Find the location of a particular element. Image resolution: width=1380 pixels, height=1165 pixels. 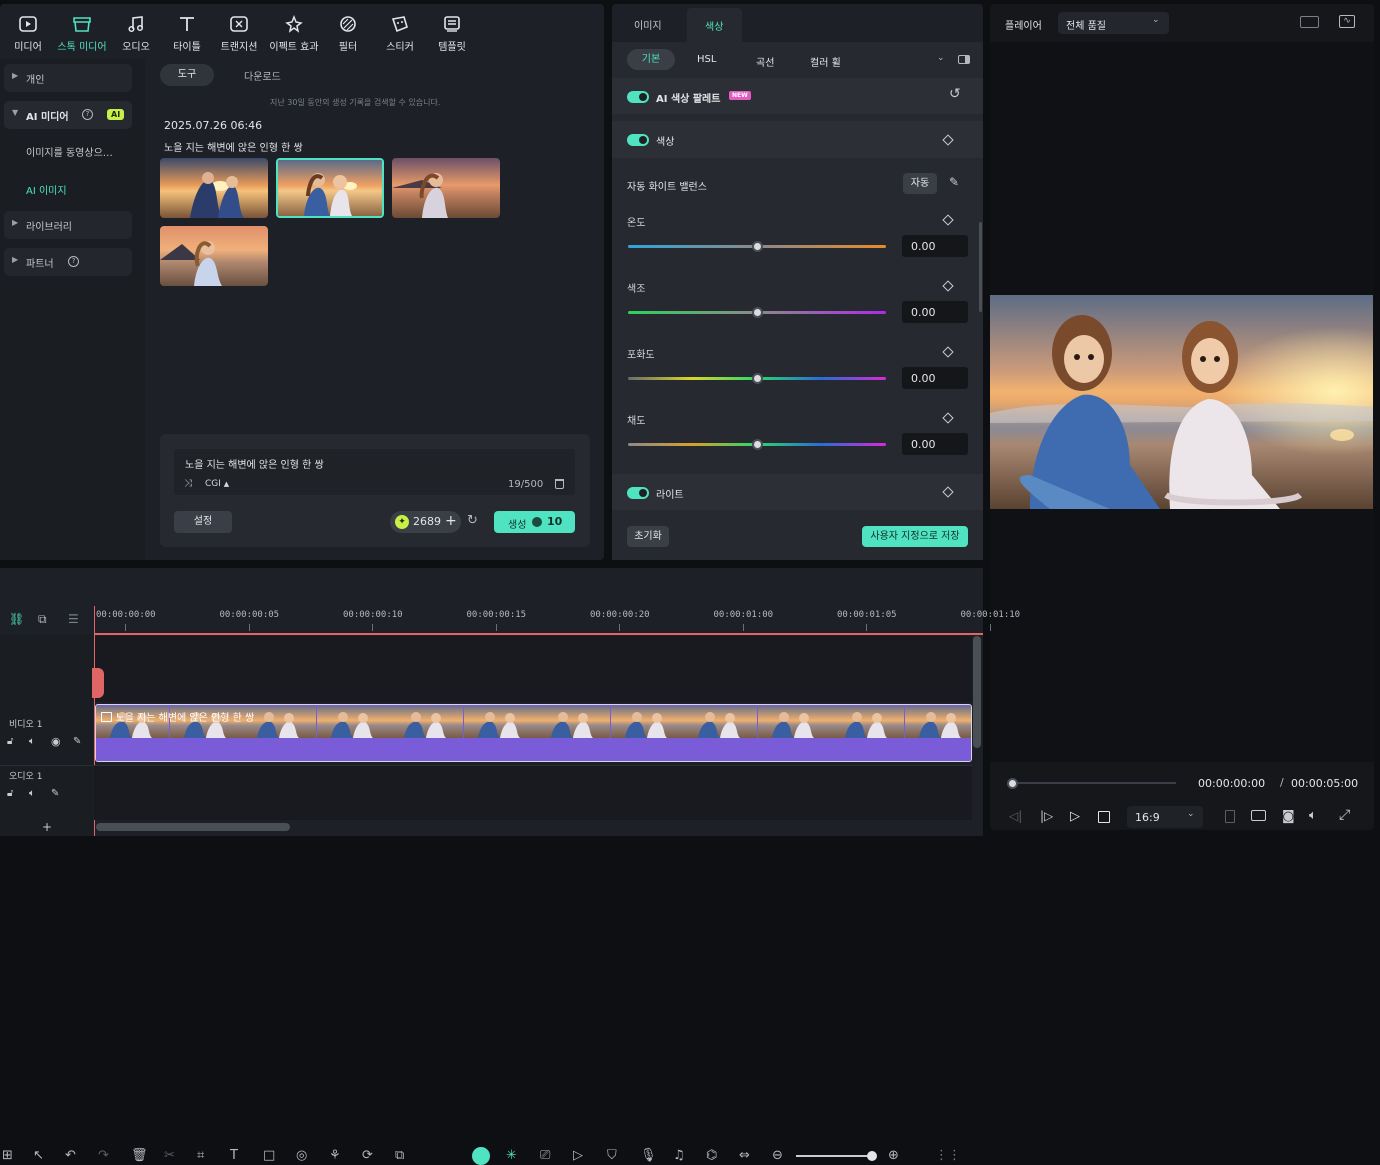

zoom-knob is located at coordinates (872, 1156).